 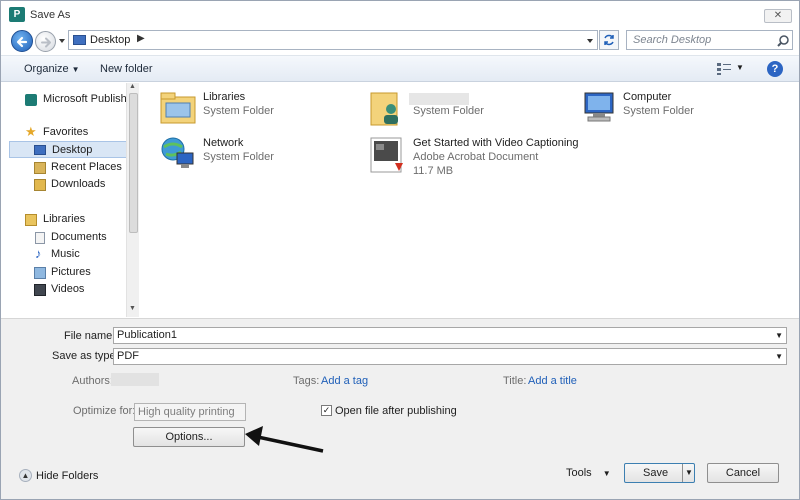 What do you see at coordinates (400, 68) in the screenshot?
I see `command-bar: Organize ▼ New folder ▼ ?` at bounding box center [400, 68].